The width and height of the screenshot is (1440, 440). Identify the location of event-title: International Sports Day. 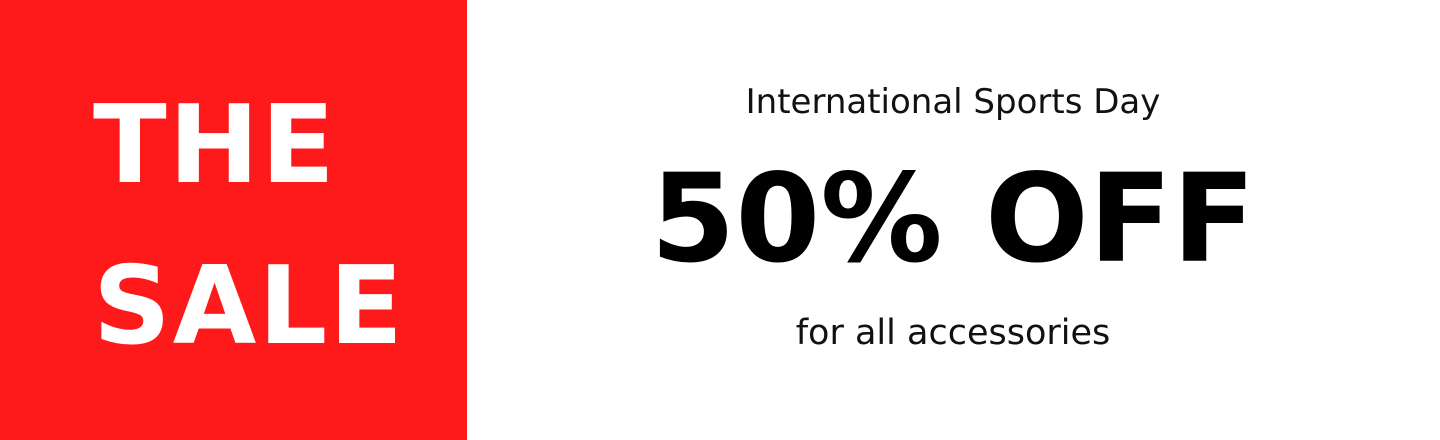
(953, 102).